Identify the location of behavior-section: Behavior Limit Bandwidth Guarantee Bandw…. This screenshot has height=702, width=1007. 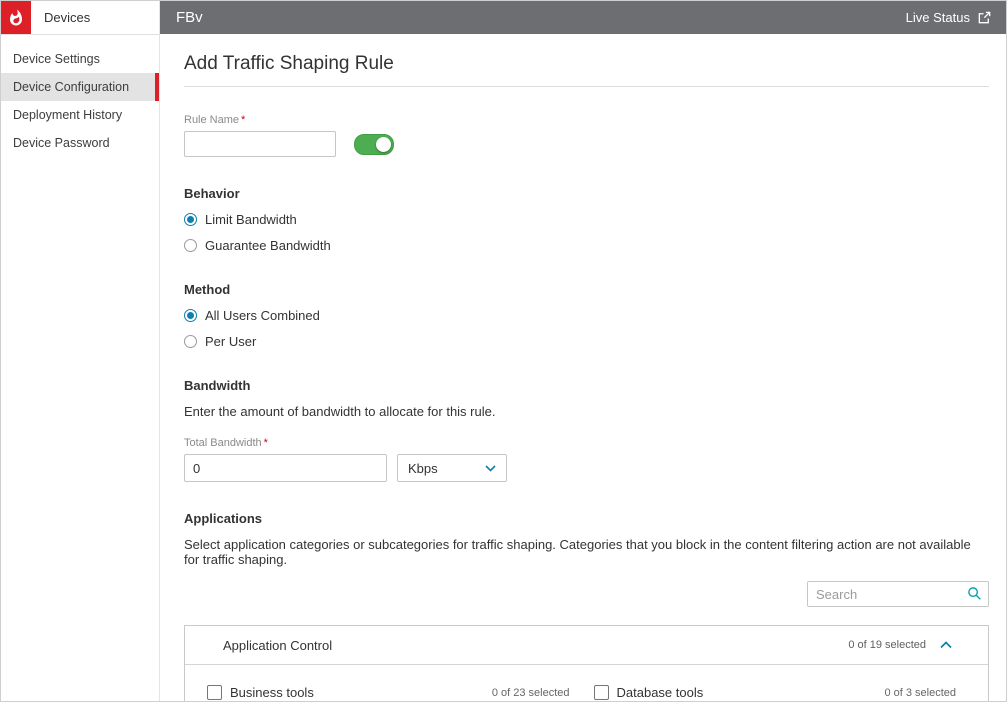
(586, 219).